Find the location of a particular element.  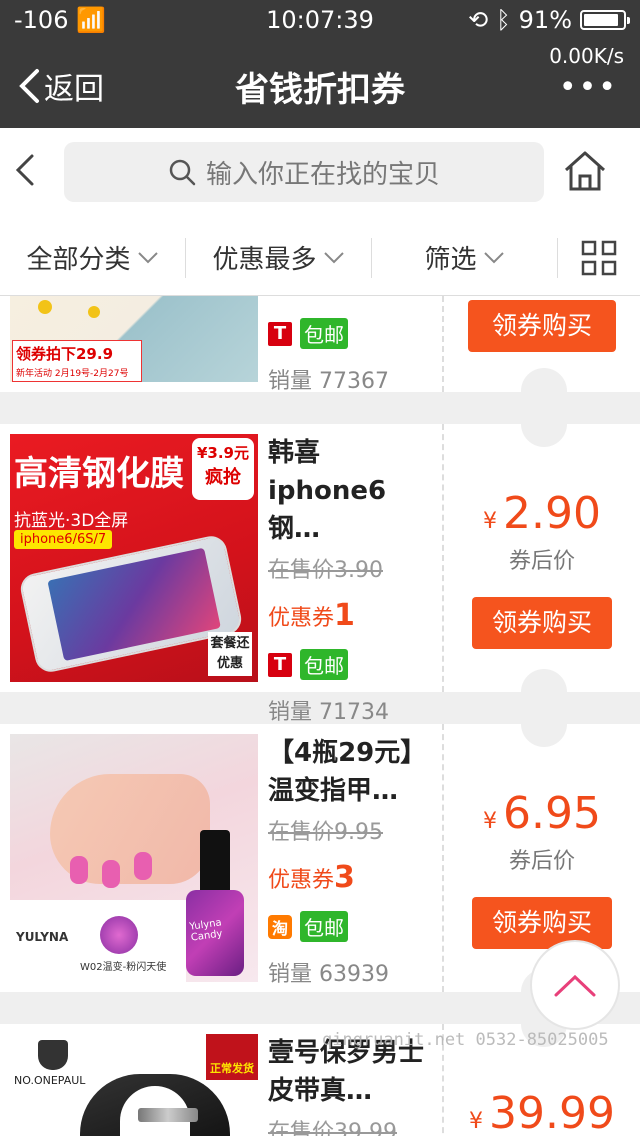

back-to-top-button is located at coordinates (575, 985).